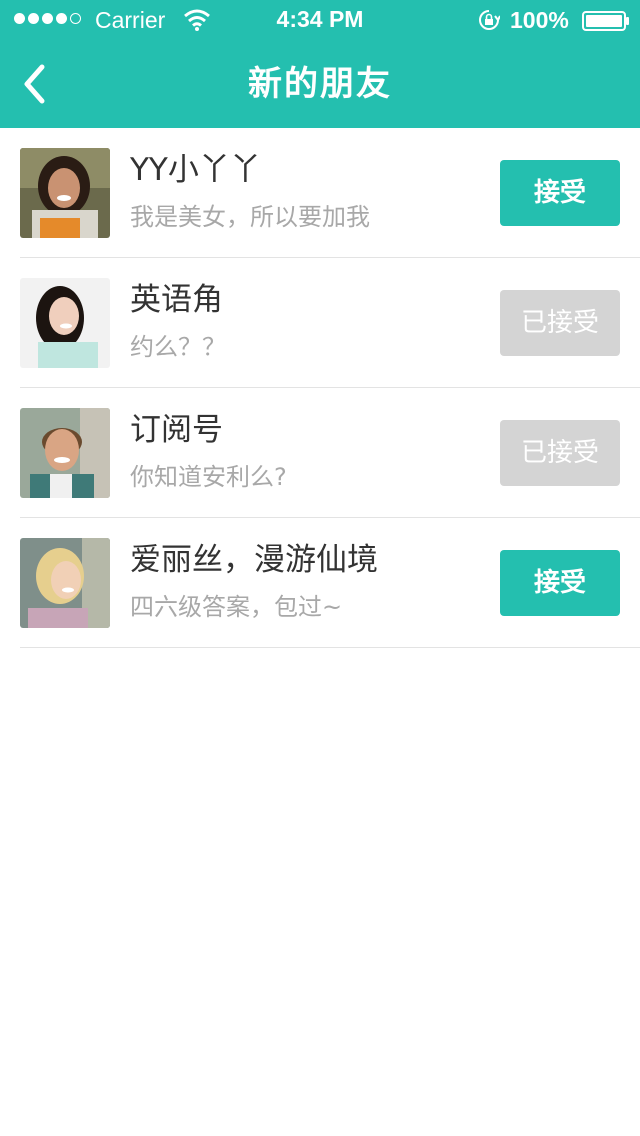 This screenshot has height=1136, width=640. What do you see at coordinates (330, 193) in the screenshot?
I see `list-item: YY小丫丫 我是美女，所以要加我 接受` at bounding box center [330, 193].